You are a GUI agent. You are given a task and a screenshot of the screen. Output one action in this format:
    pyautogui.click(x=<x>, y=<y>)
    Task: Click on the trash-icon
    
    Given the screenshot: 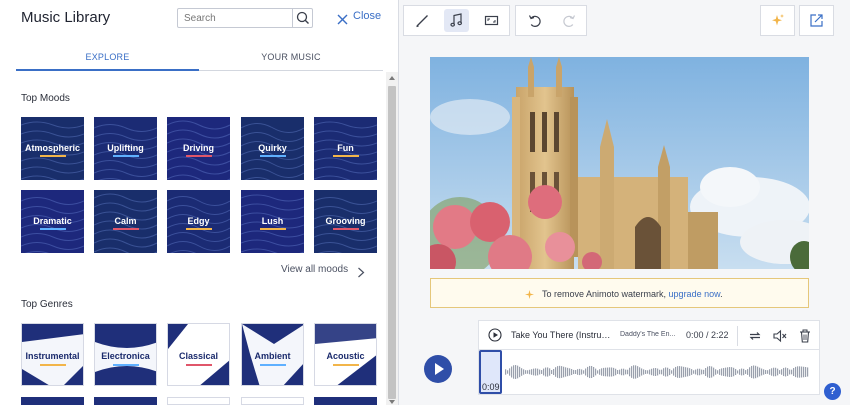 What is the action you would take?
    pyautogui.click(x=805, y=336)
    